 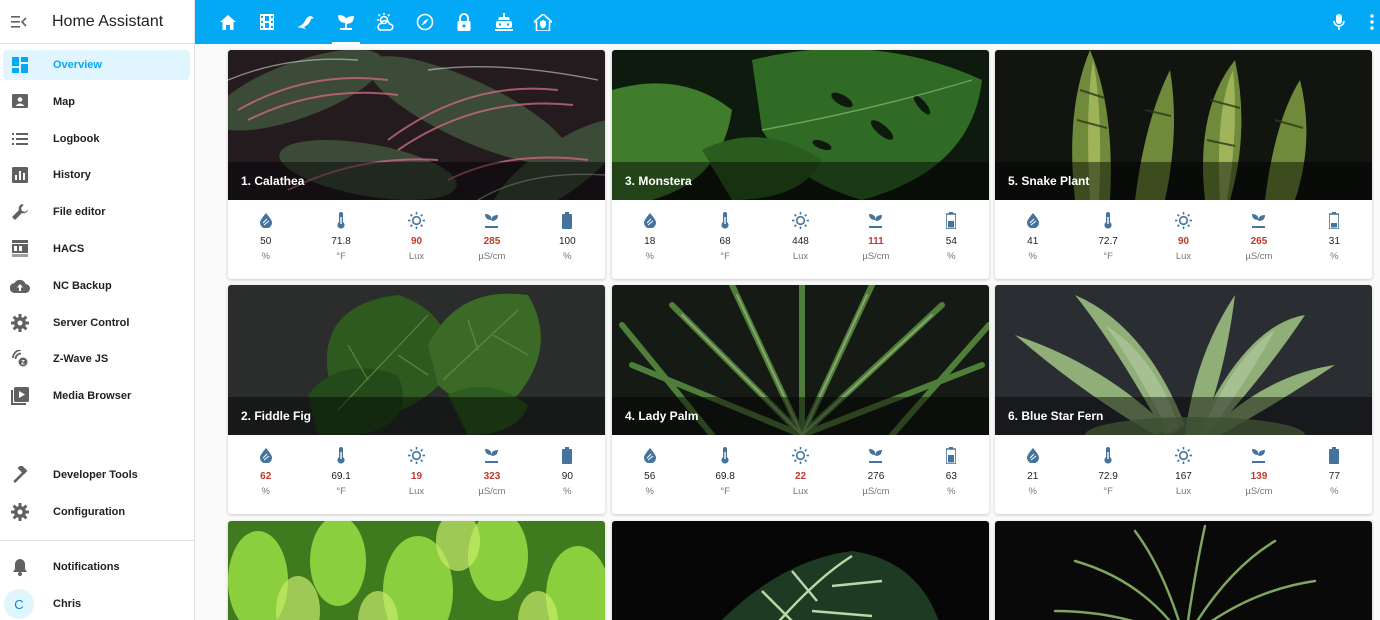 I want to click on sidebar-item-nc-backup: NC Backup, so click(x=96, y=286).